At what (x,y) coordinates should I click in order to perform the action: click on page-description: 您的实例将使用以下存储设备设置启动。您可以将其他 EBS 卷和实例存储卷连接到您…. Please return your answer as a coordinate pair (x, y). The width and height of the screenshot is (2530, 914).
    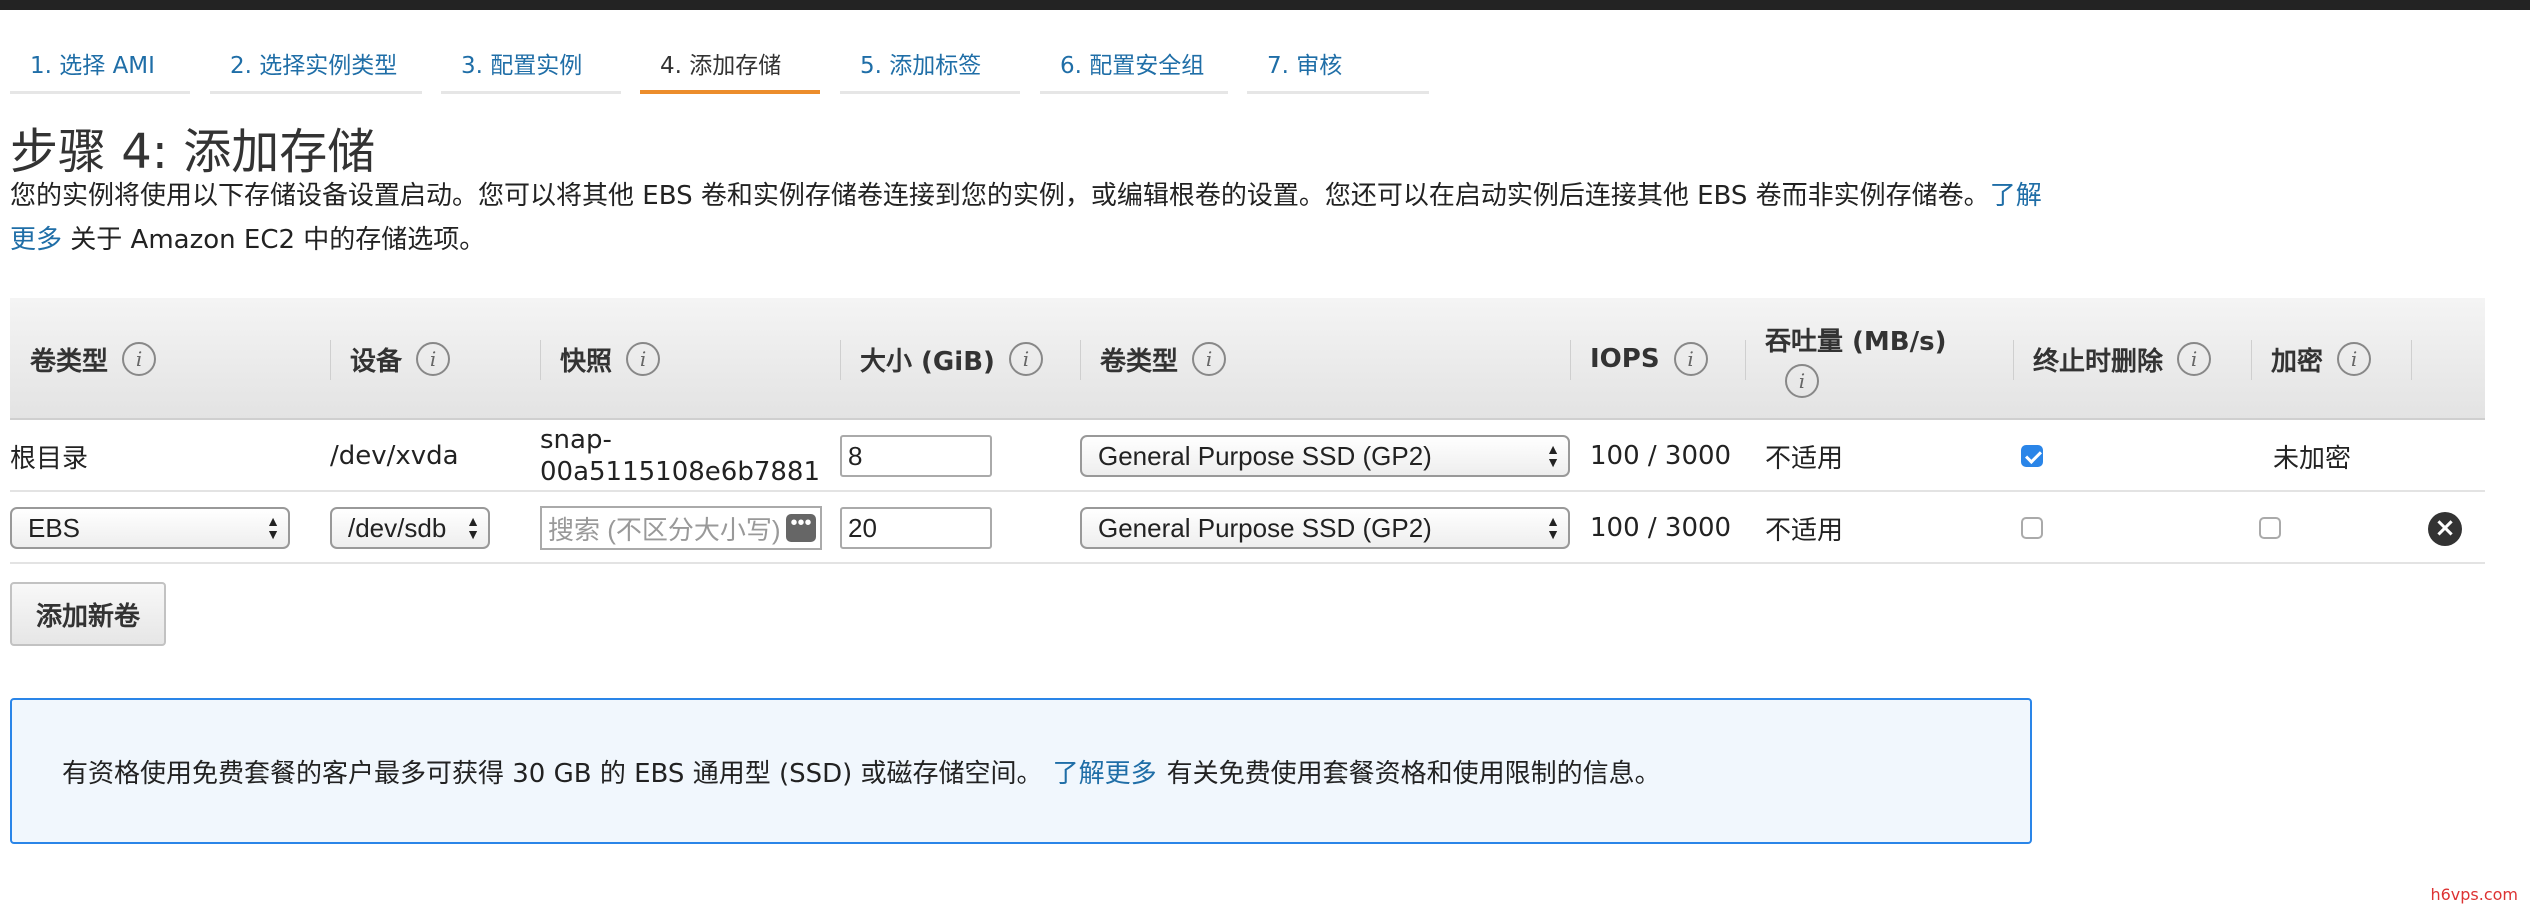
    Looking at the image, I should click on (1035, 218).